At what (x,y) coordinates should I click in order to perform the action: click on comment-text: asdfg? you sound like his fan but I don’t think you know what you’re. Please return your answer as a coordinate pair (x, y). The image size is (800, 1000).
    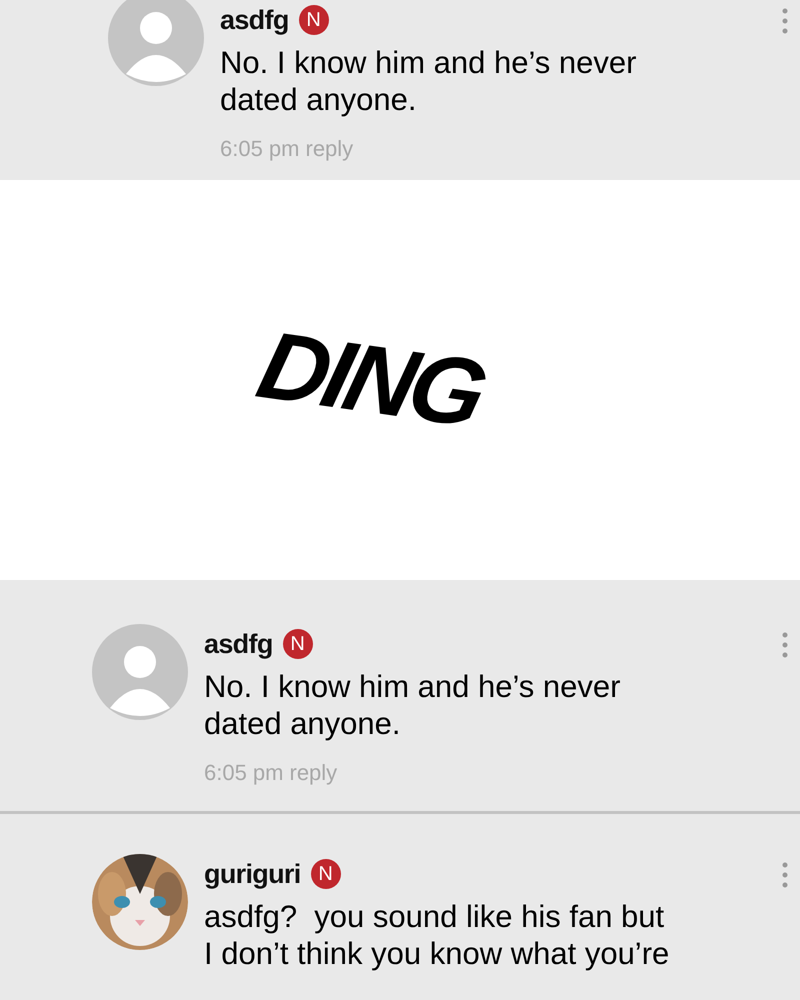
    Looking at the image, I should click on (437, 935).